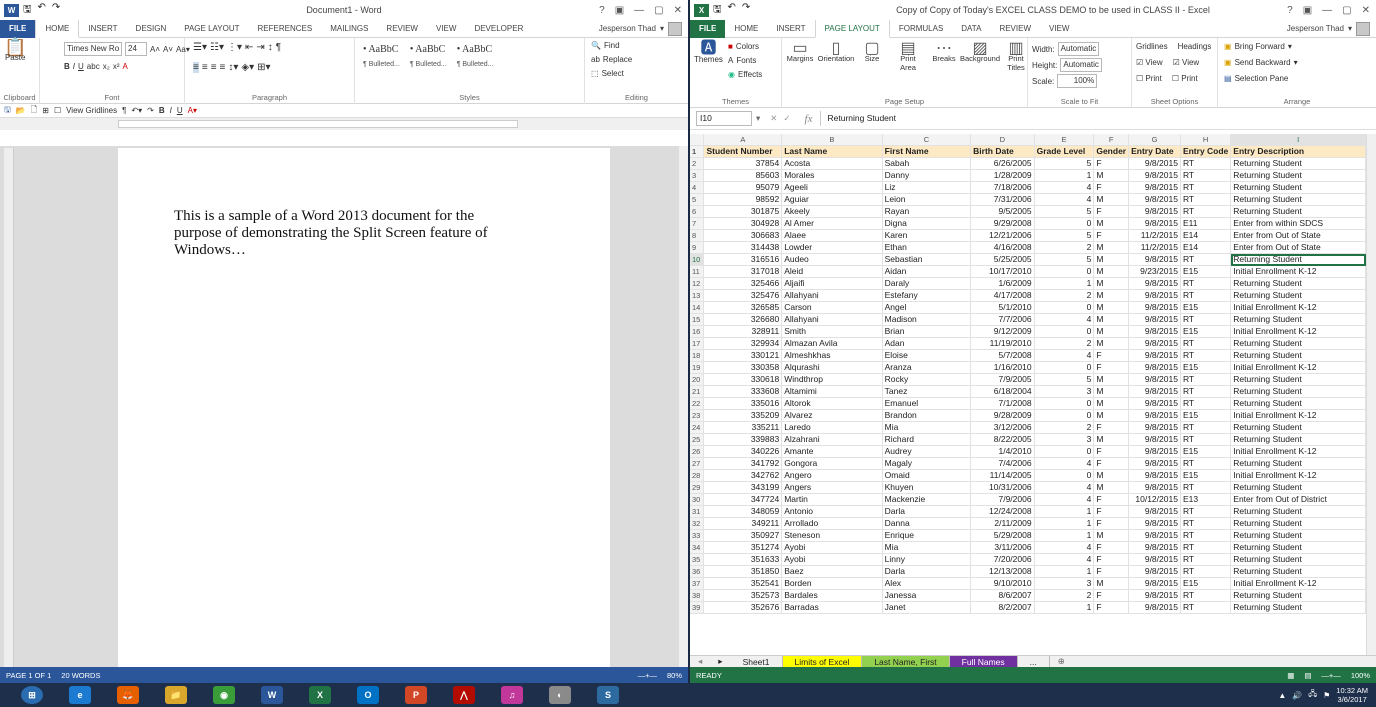 The image size is (1376, 707). Describe the element at coordinates (11, 10) in the screenshot. I see `word-app-icon: W` at that location.